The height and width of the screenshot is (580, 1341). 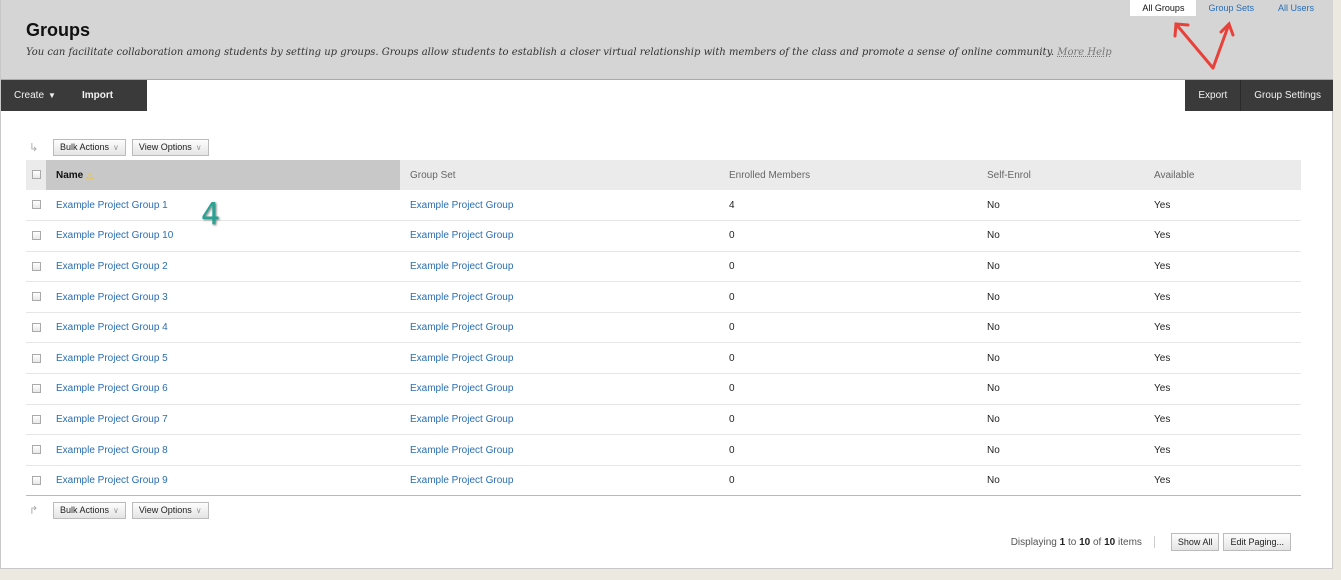 I want to click on group-name-link-cell: Example Project Group 7, so click(x=223, y=420).